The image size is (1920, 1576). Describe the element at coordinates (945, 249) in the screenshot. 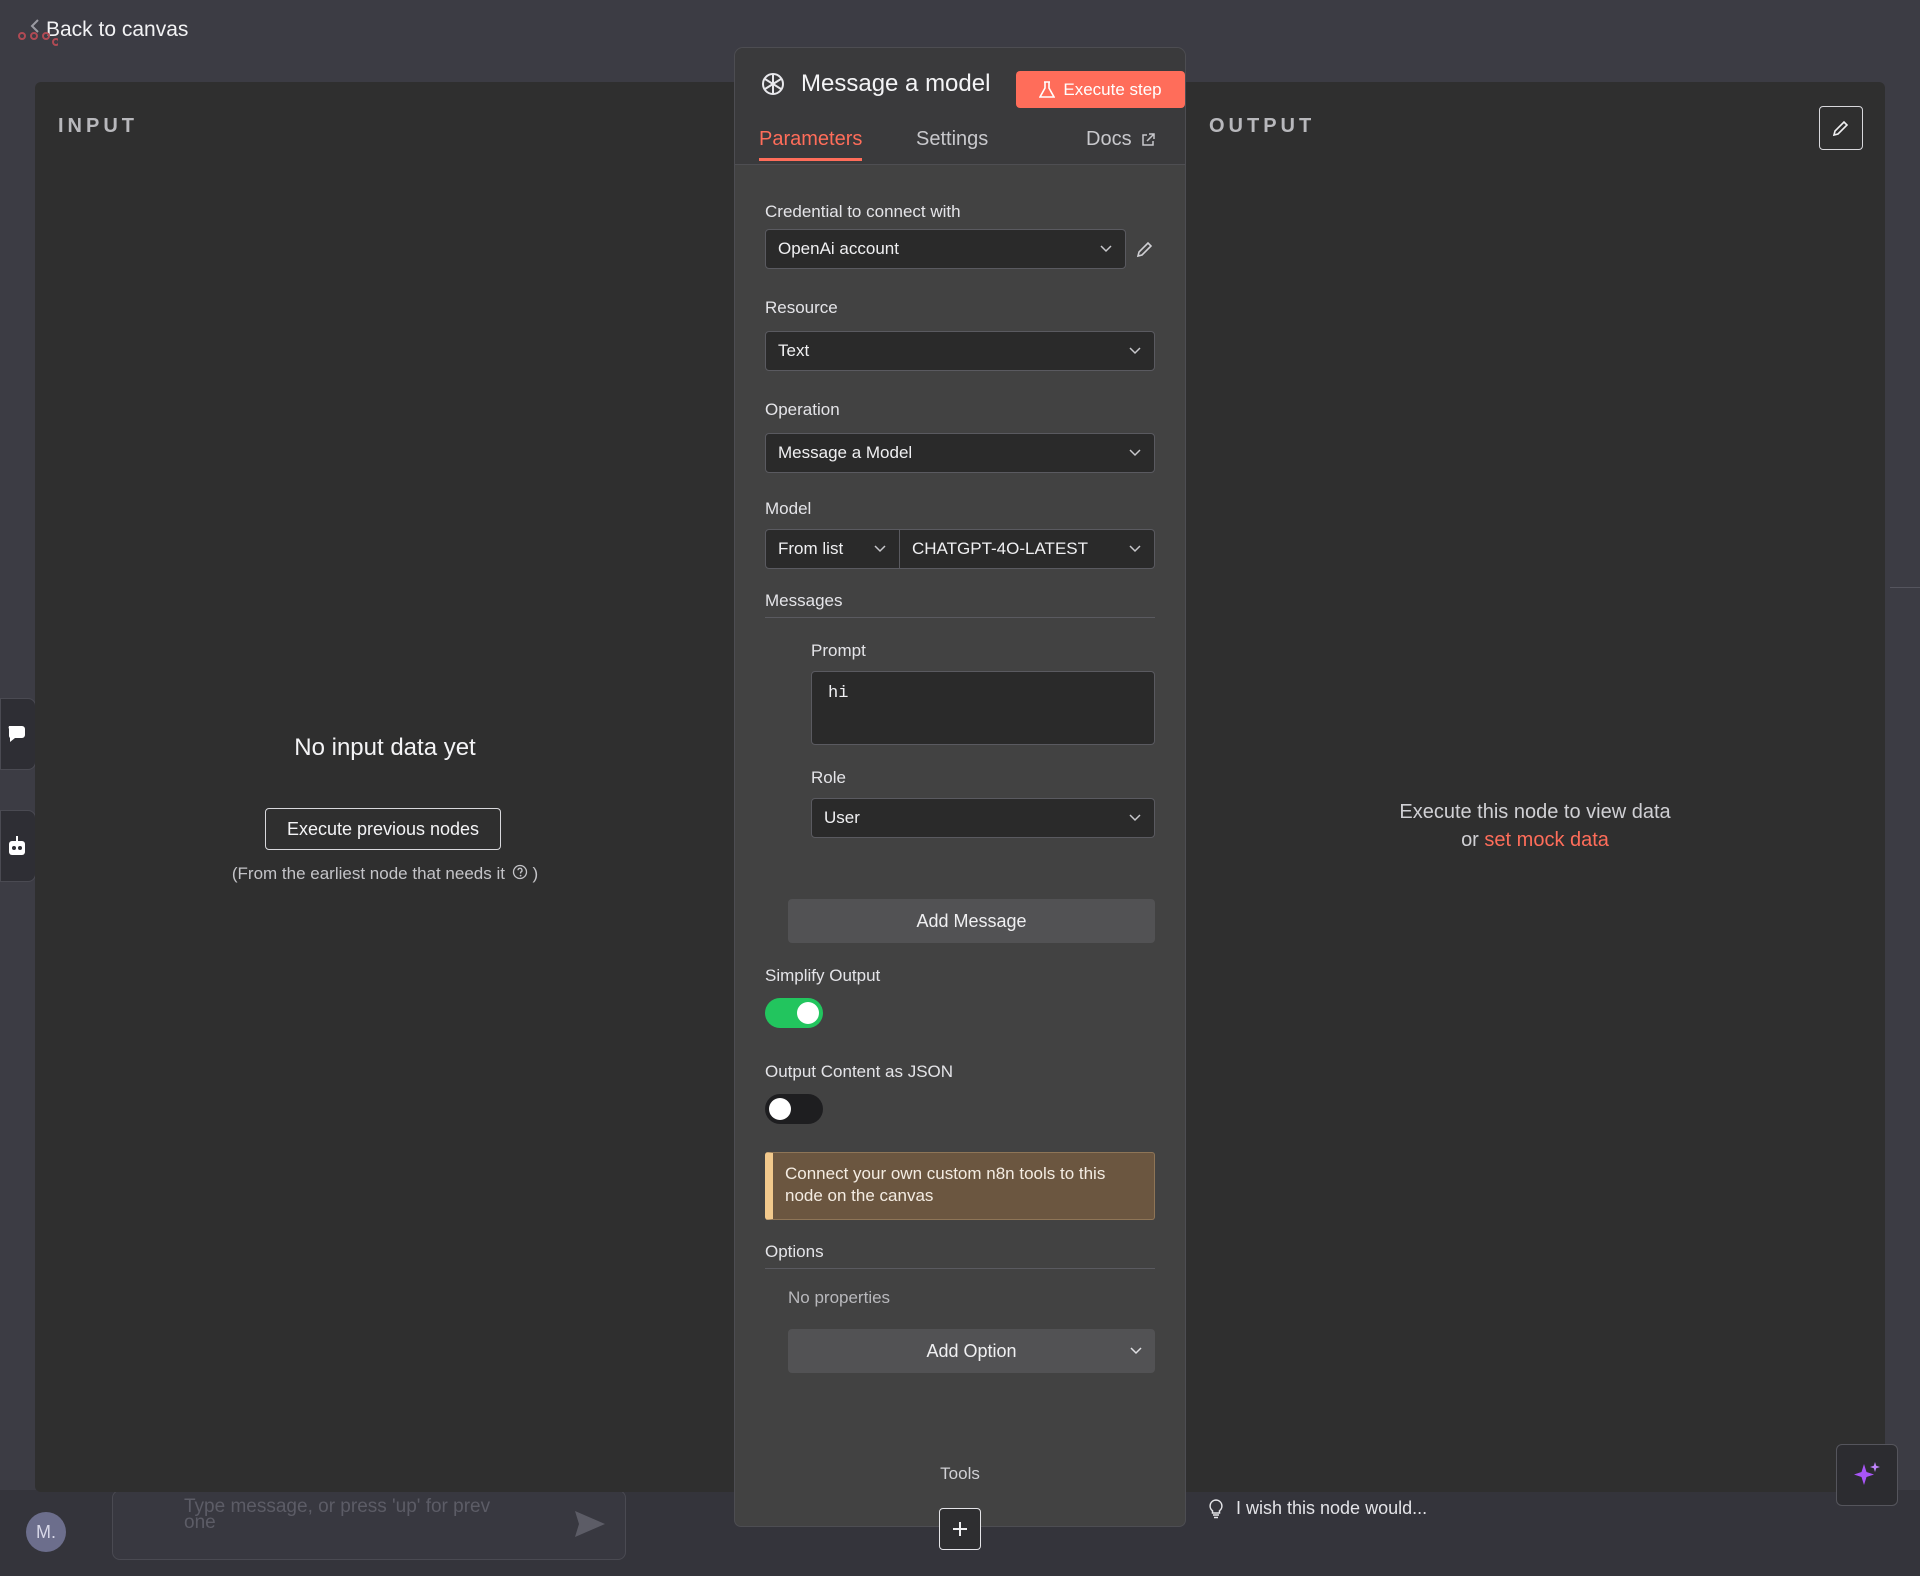

I see `credential-select: OpenAi account` at that location.